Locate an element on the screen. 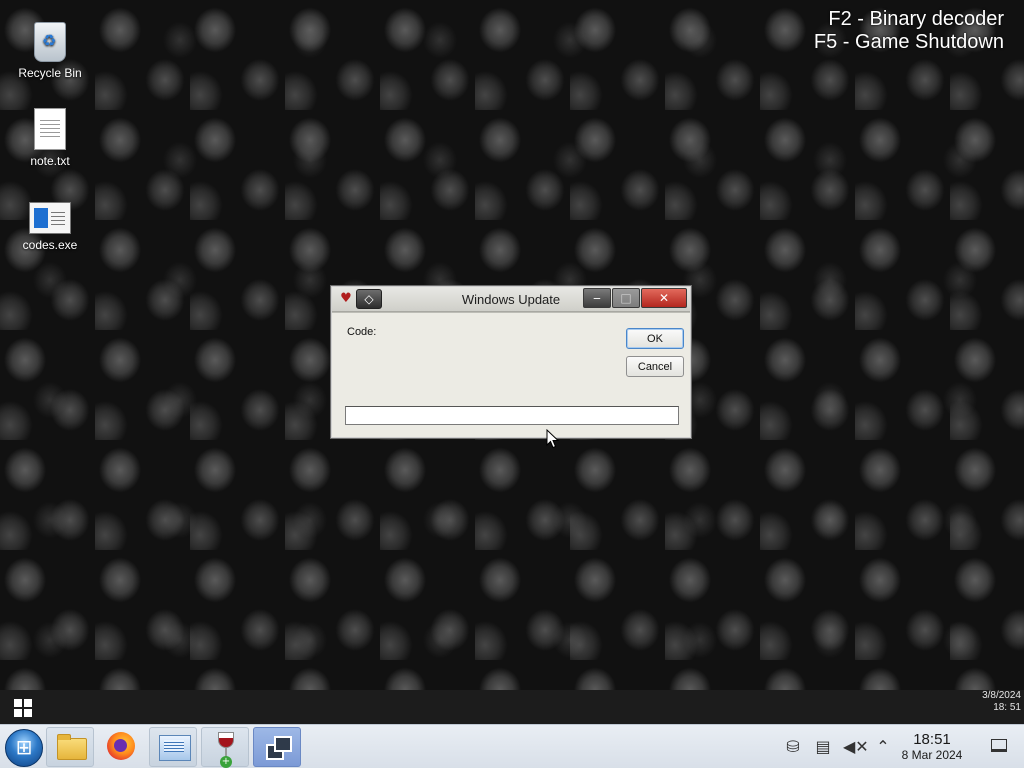 The width and height of the screenshot is (1024, 768). chevron-up-icon: ⌃ is located at coordinates (883, 747).